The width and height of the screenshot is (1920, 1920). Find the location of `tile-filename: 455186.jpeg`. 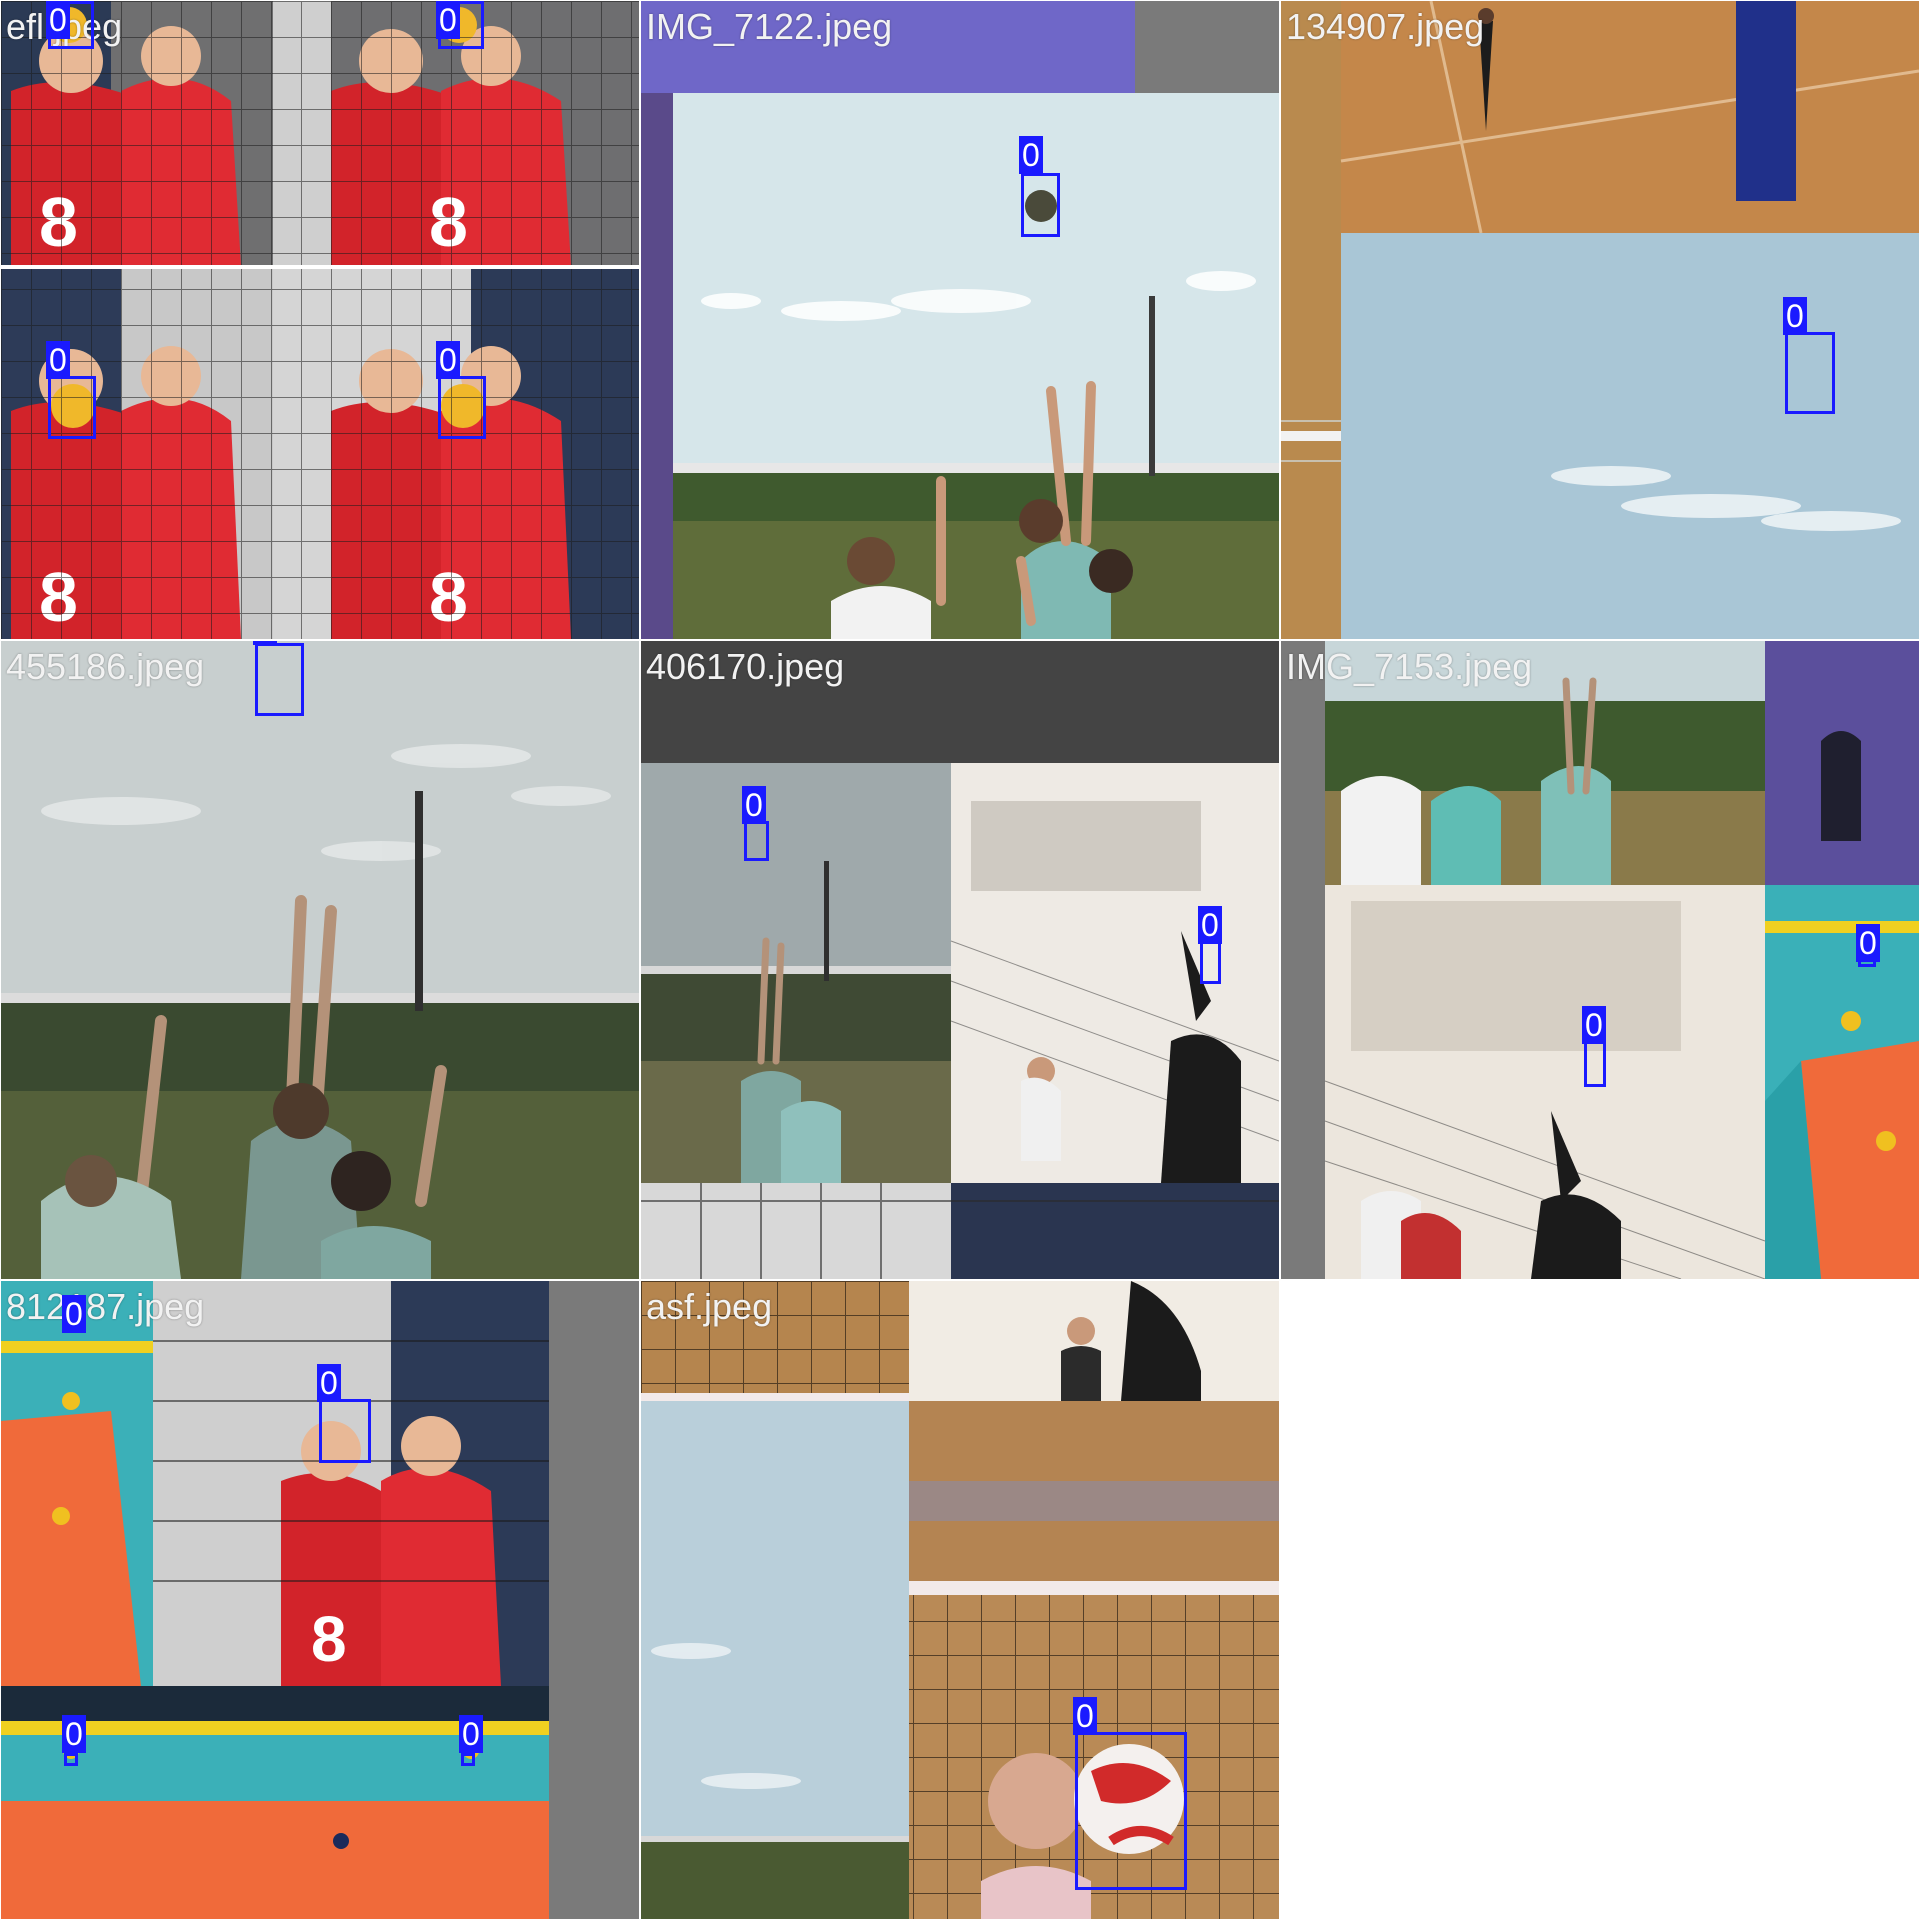

tile-filename: 455186.jpeg is located at coordinates (105, 666).